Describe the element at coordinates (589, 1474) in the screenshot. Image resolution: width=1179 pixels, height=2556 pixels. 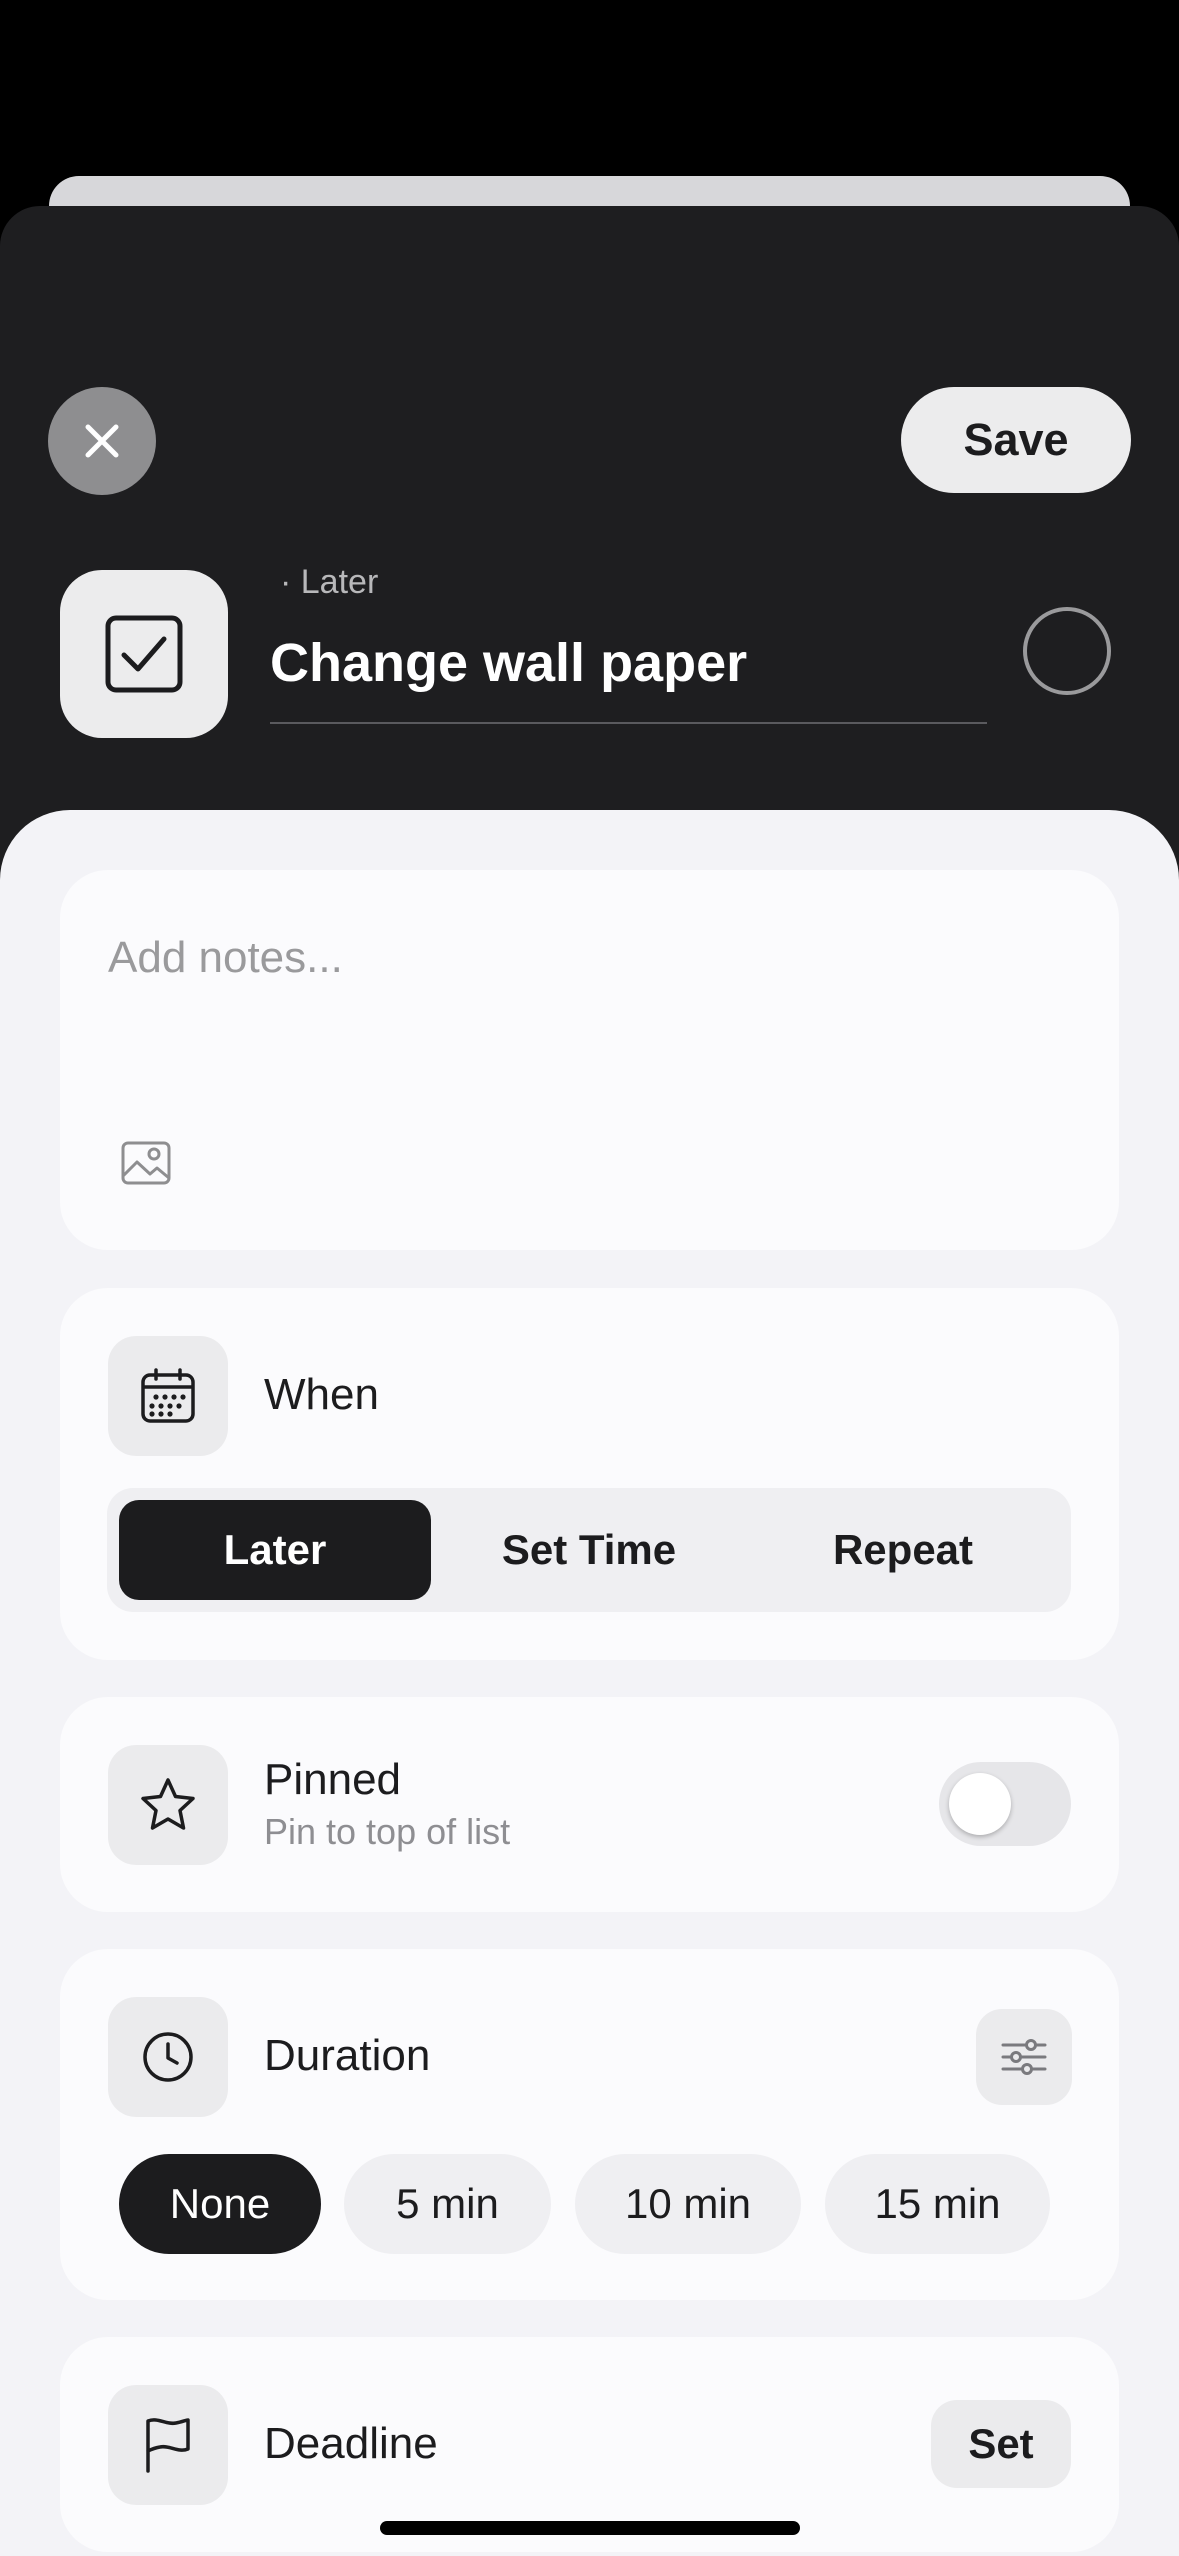
I see `when-card: When Later Set Time Repeat` at that location.